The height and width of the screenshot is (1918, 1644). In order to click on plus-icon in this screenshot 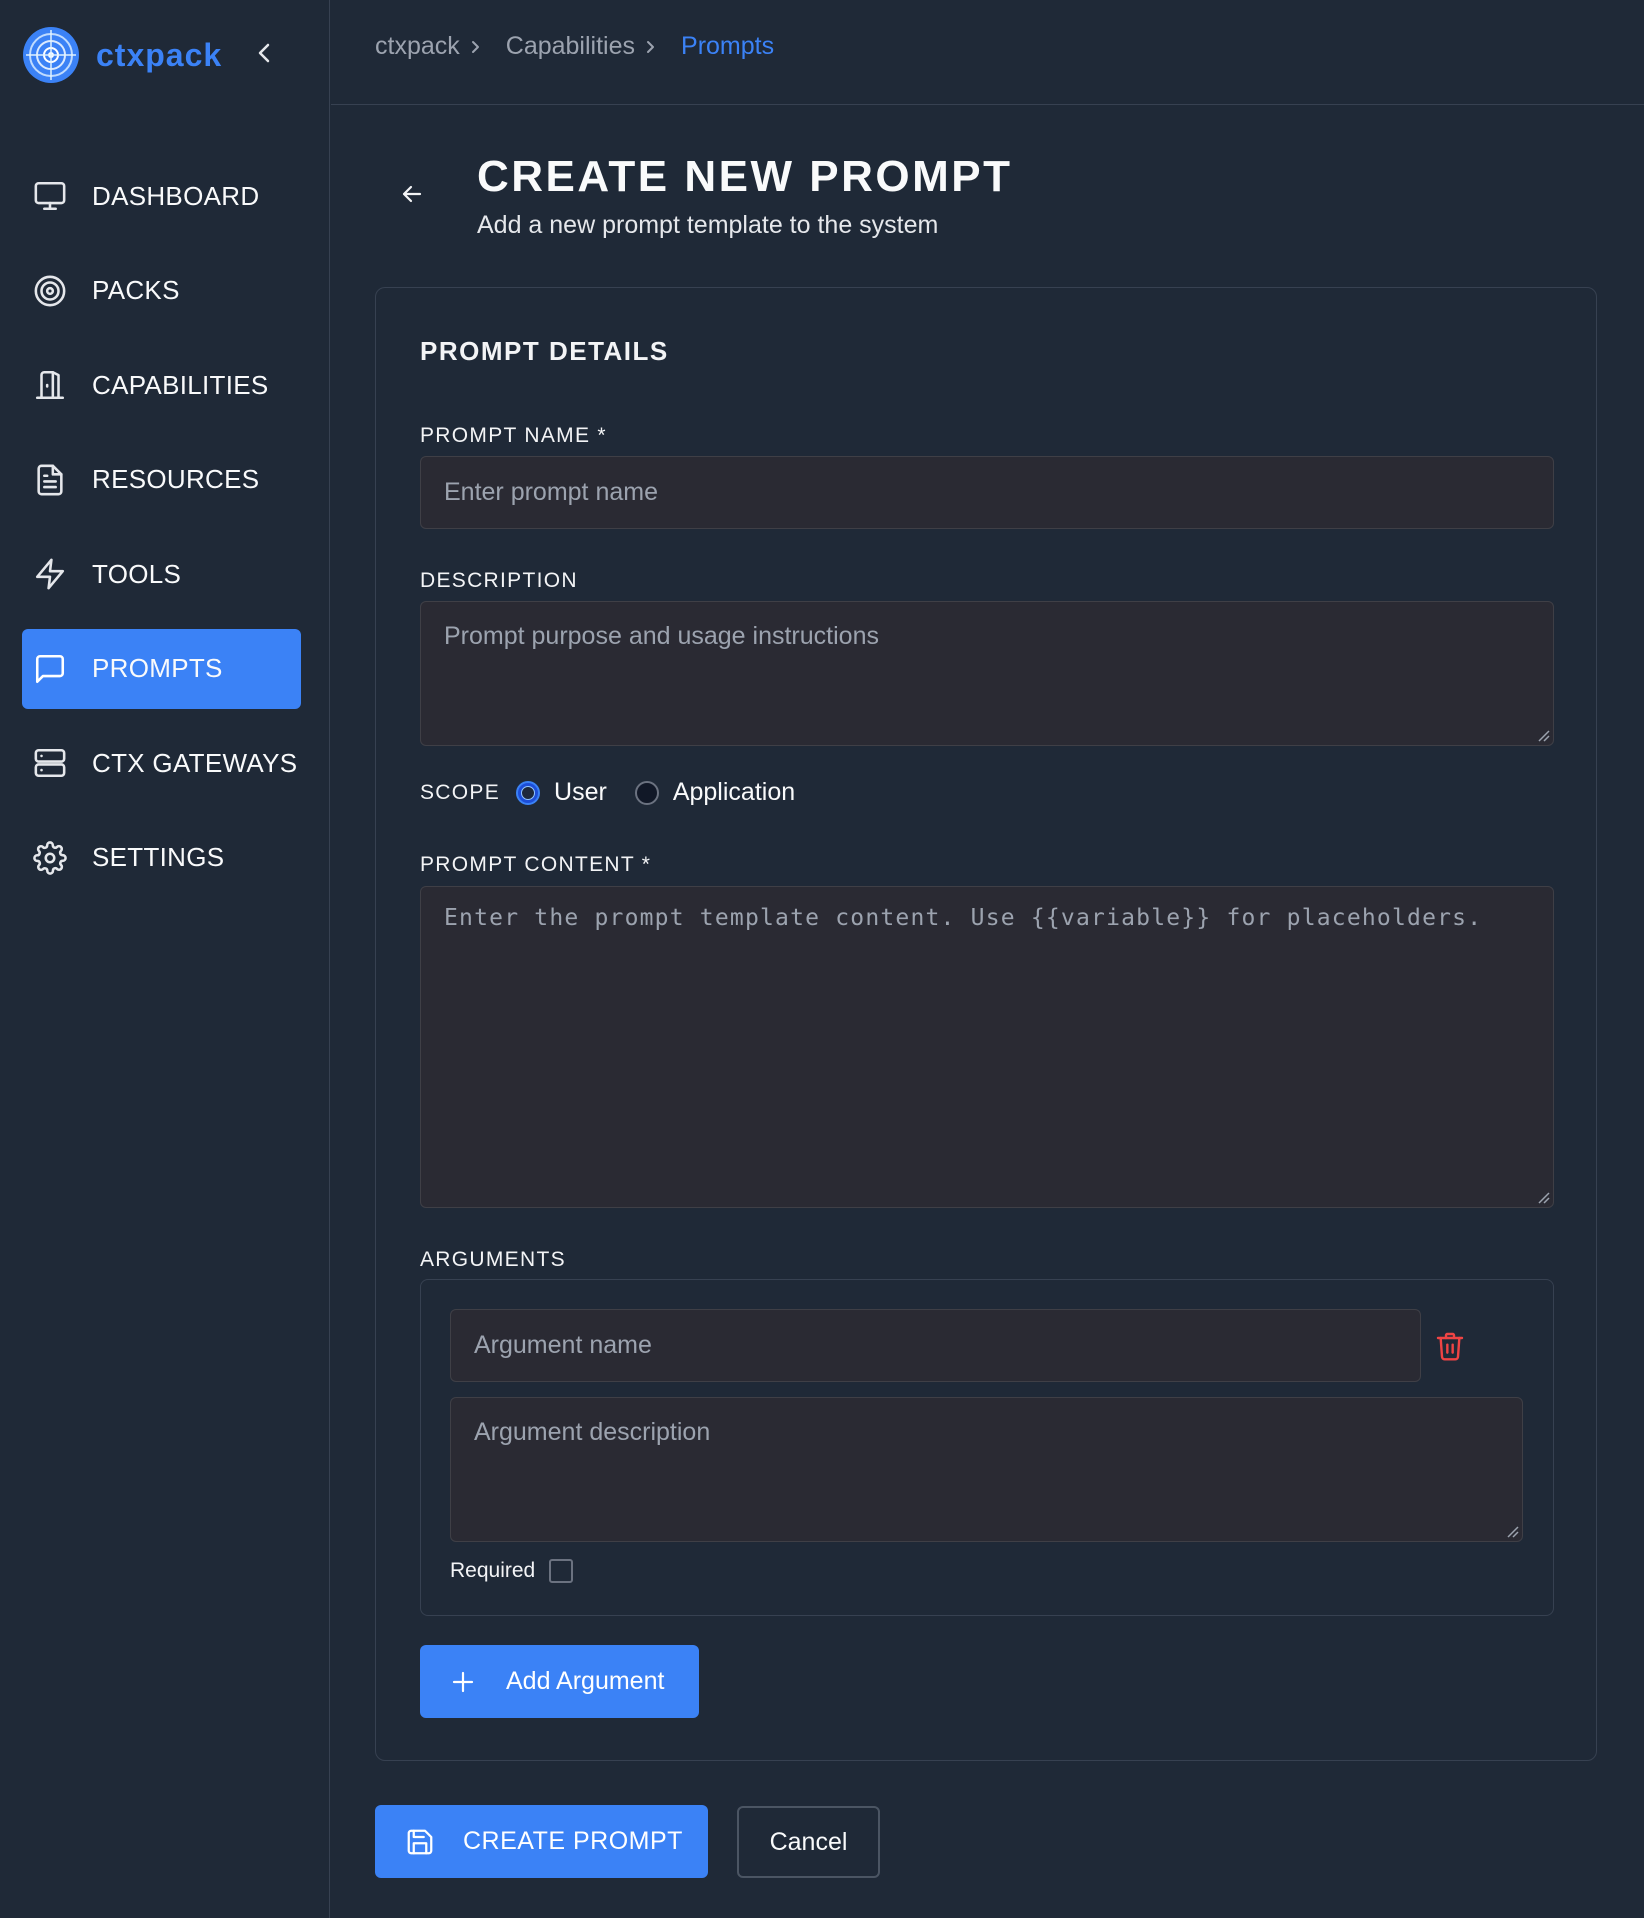, I will do `click(463, 1681)`.